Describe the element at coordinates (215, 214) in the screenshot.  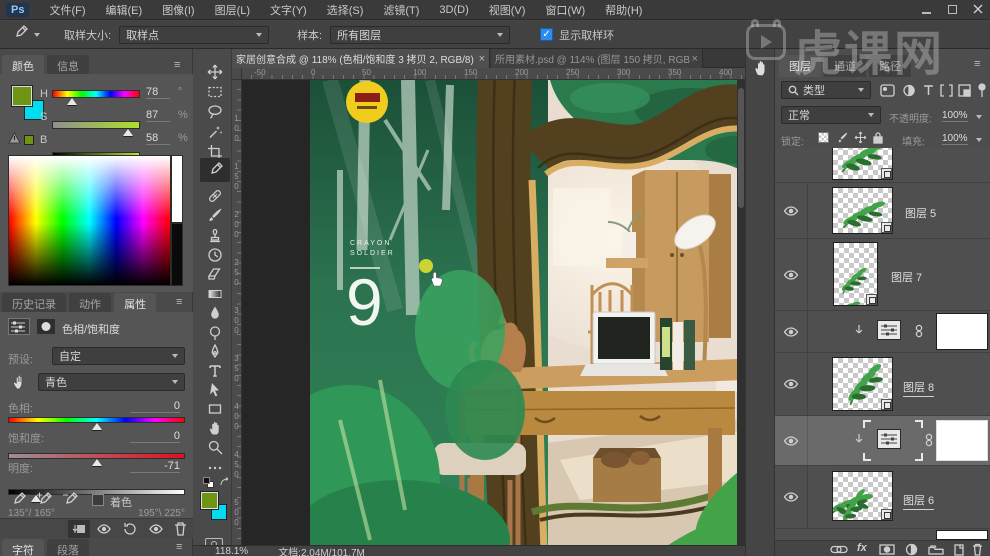
I see `brush-tool` at that location.